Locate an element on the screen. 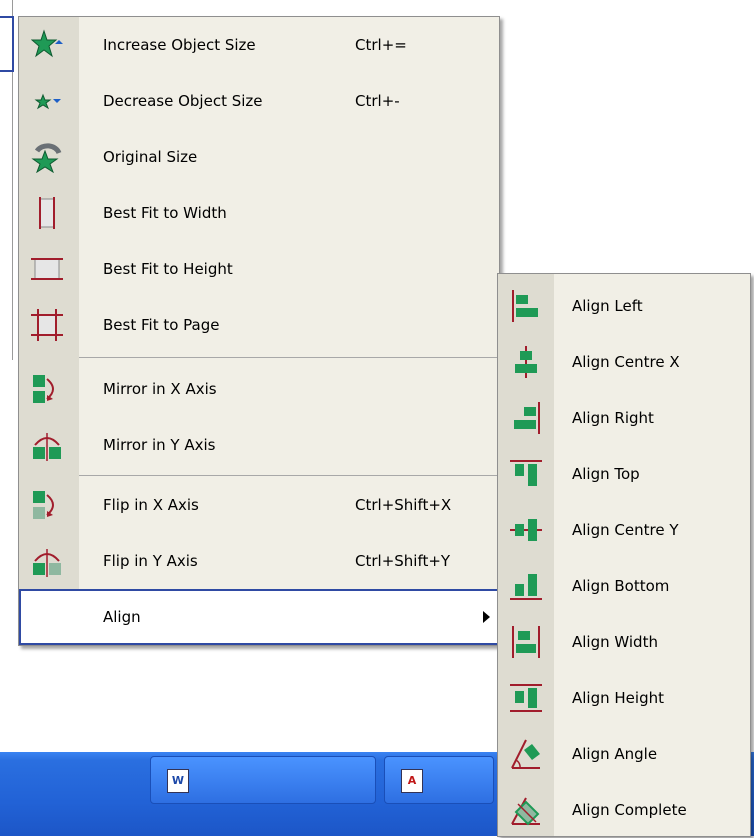 The width and height of the screenshot is (754, 838). align-right-icon is located at coordinates (527, 418).